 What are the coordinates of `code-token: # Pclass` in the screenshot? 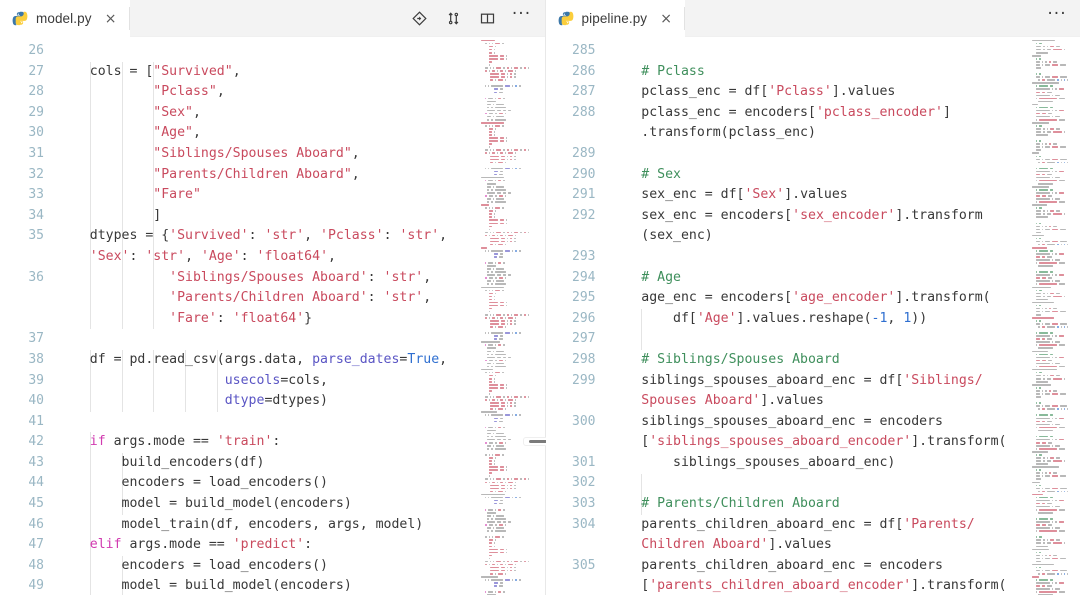 It's located at (657, 71).